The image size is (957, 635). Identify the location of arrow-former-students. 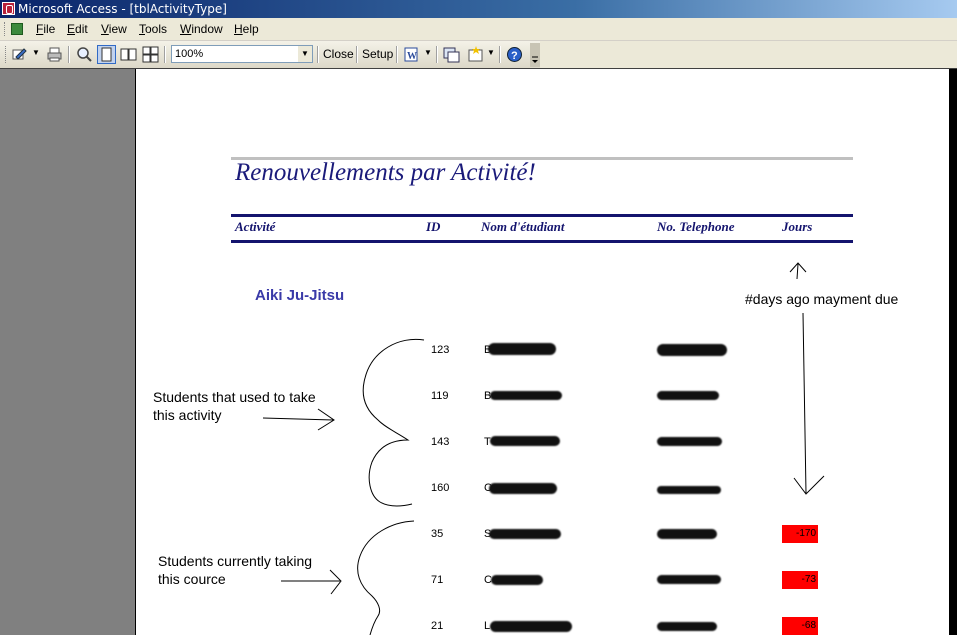
(298, 419).